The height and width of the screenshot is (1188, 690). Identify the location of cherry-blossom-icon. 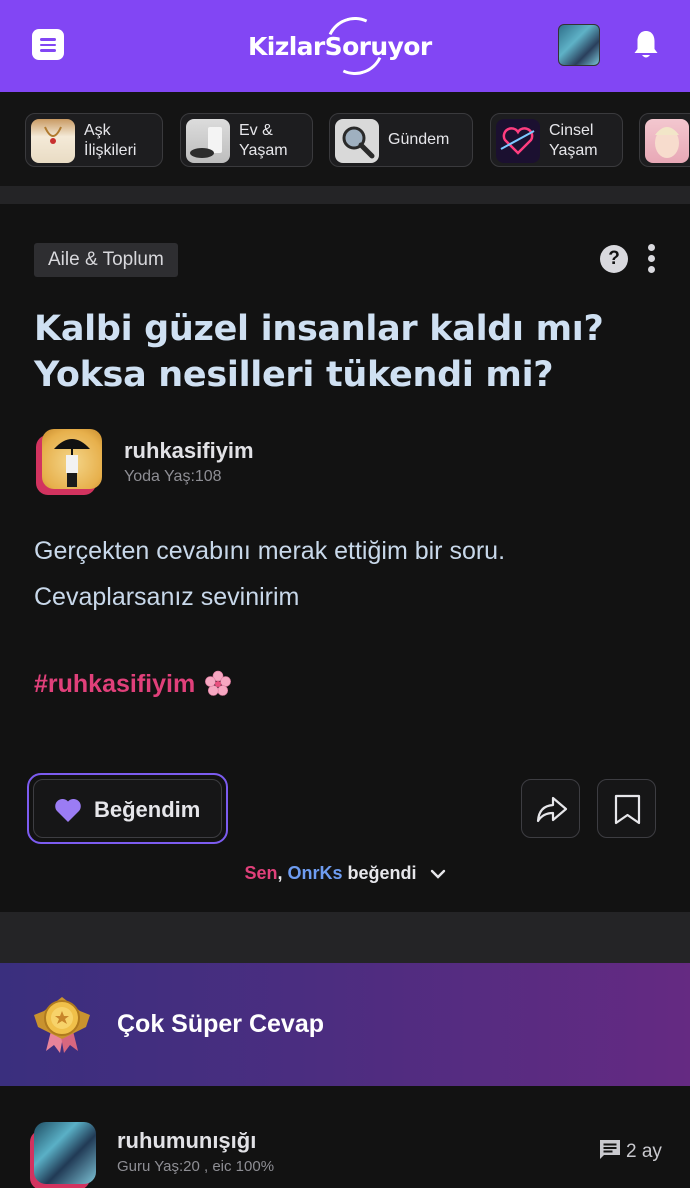
(218, 683).